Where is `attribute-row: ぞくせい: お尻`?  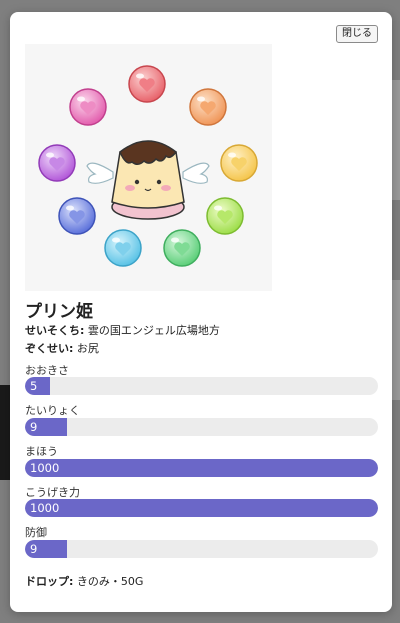 attribute-row: ぞくせい: お尻 is located at coordinates (62, 348).